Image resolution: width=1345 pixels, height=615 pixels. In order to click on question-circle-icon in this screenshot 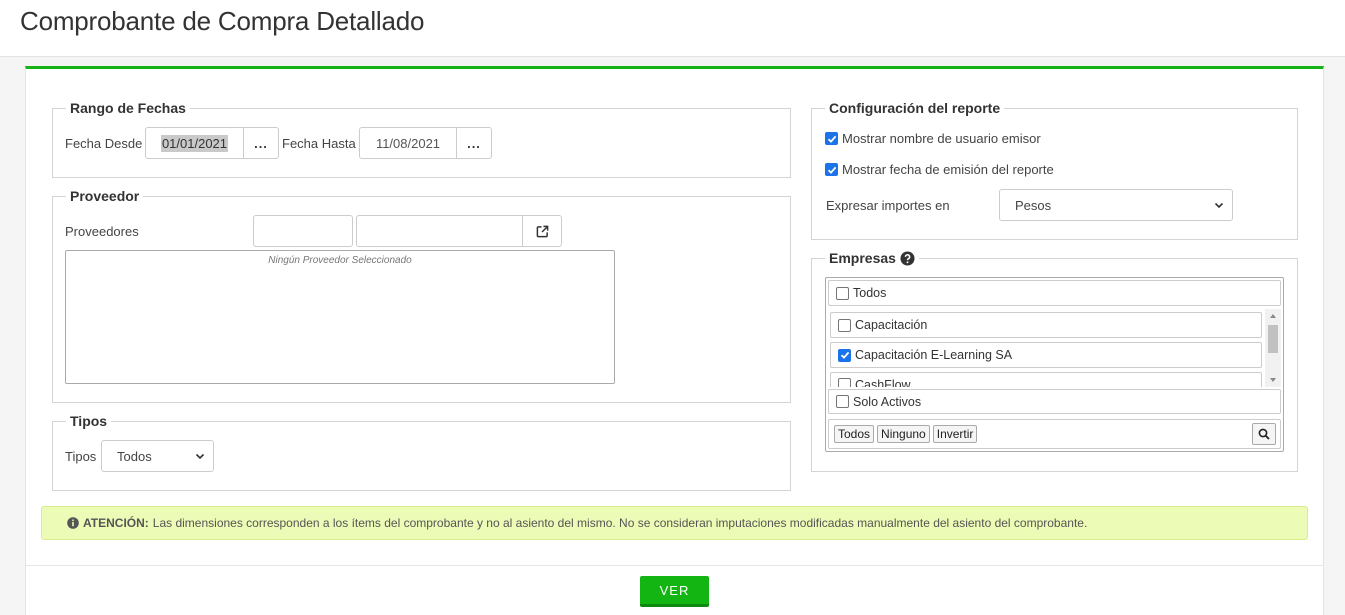, I will do `click(907, 258)`.